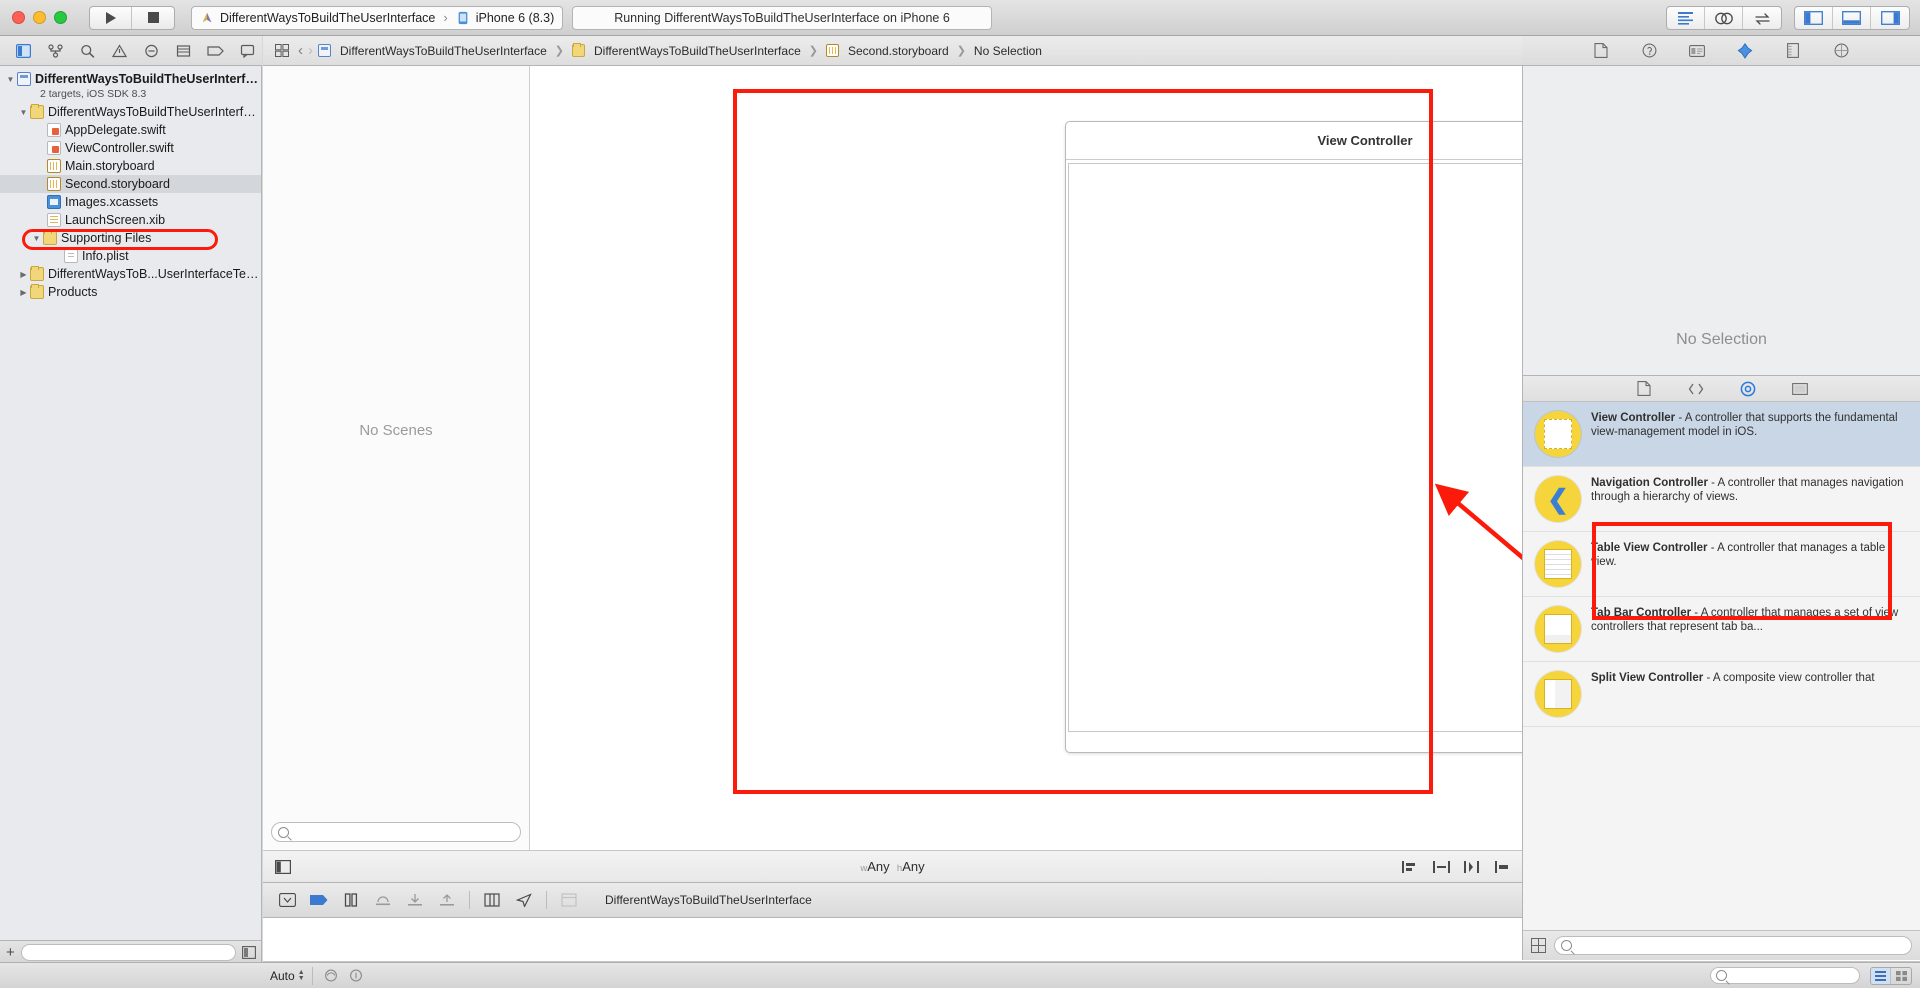 This screenshot has width=1920, height=988. I want to click on hide-debug-area-icon, so click(287, 900).